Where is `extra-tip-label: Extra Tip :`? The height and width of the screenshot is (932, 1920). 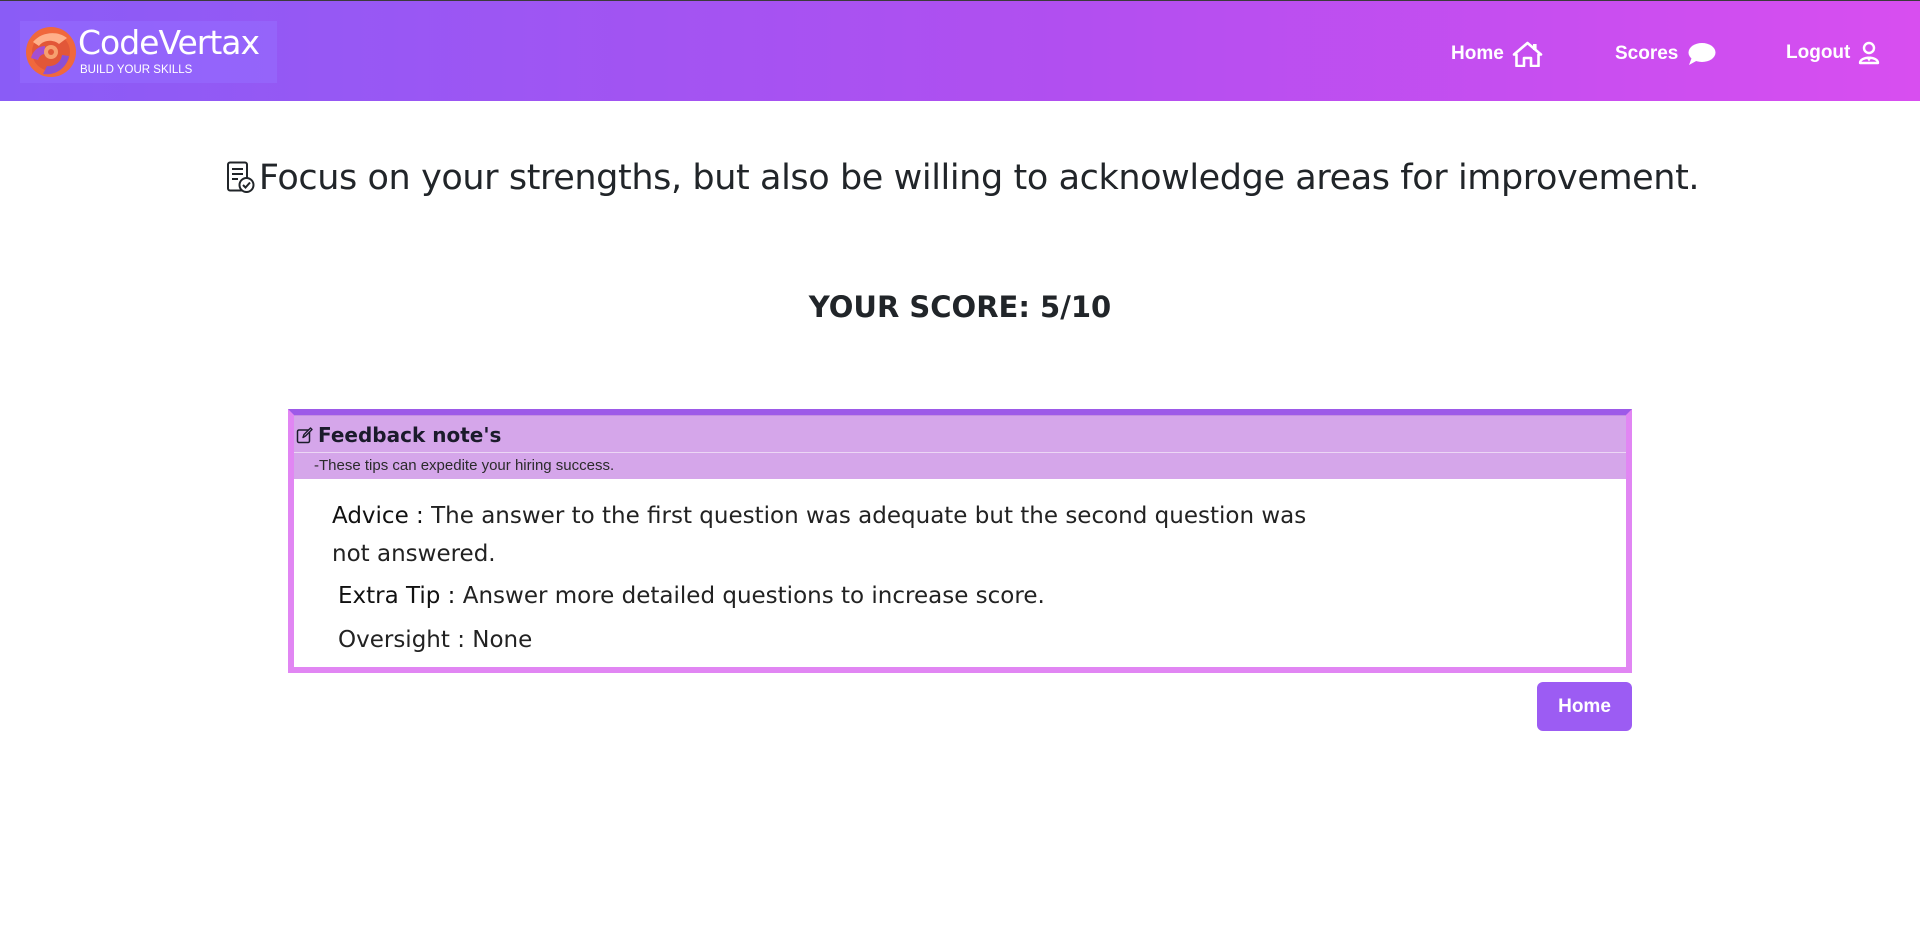 extra-tip-label: Extra Tip : is located at coordinates (397, 596).